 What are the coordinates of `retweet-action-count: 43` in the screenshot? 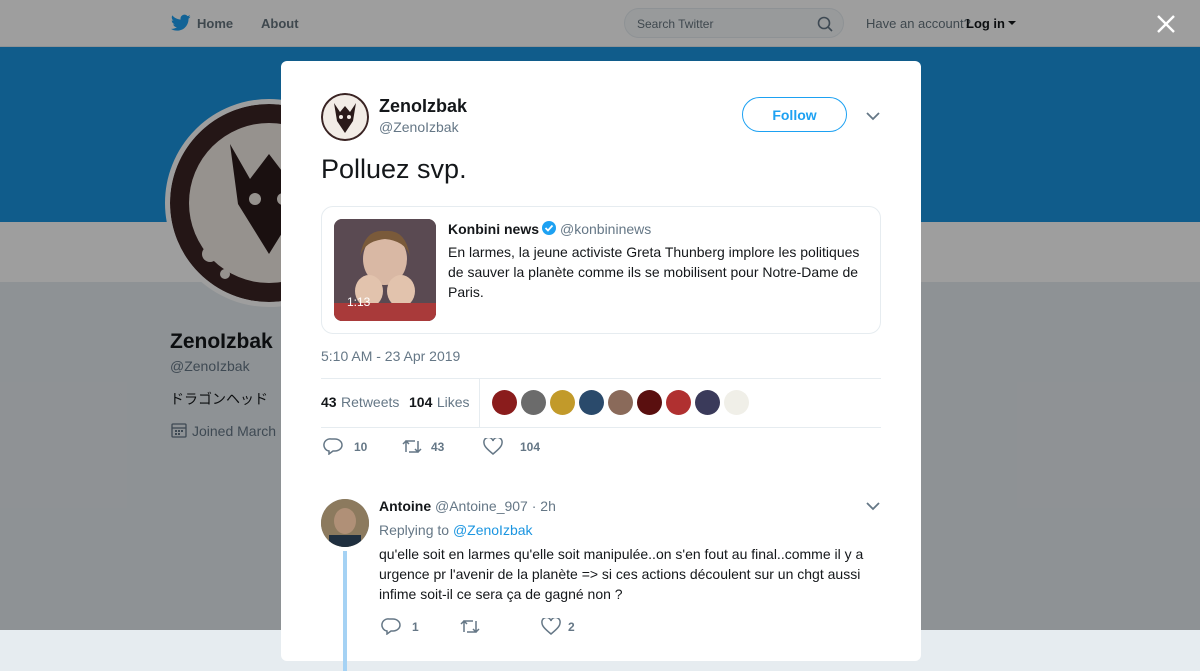 It's located at (438, 447).